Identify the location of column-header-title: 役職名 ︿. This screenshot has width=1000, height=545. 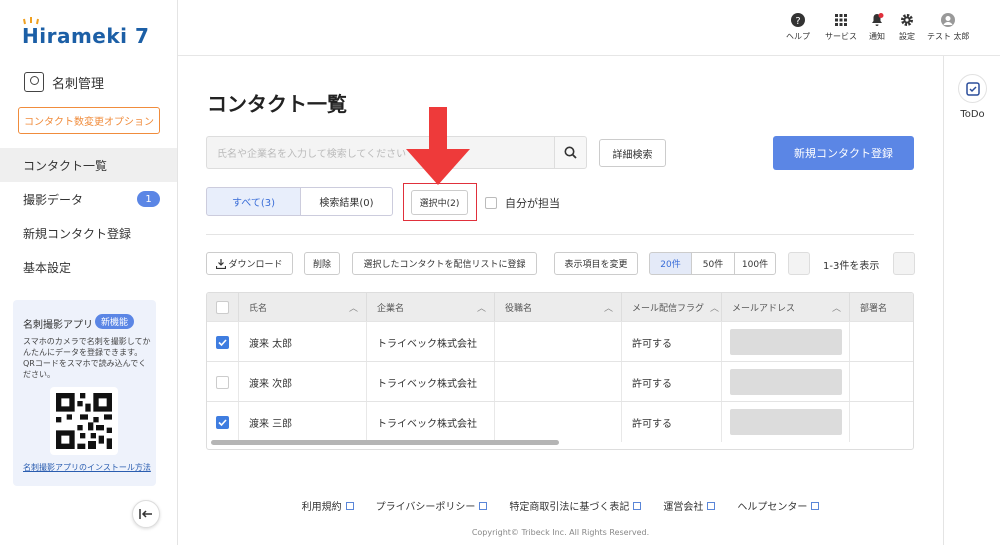
(558, 307).